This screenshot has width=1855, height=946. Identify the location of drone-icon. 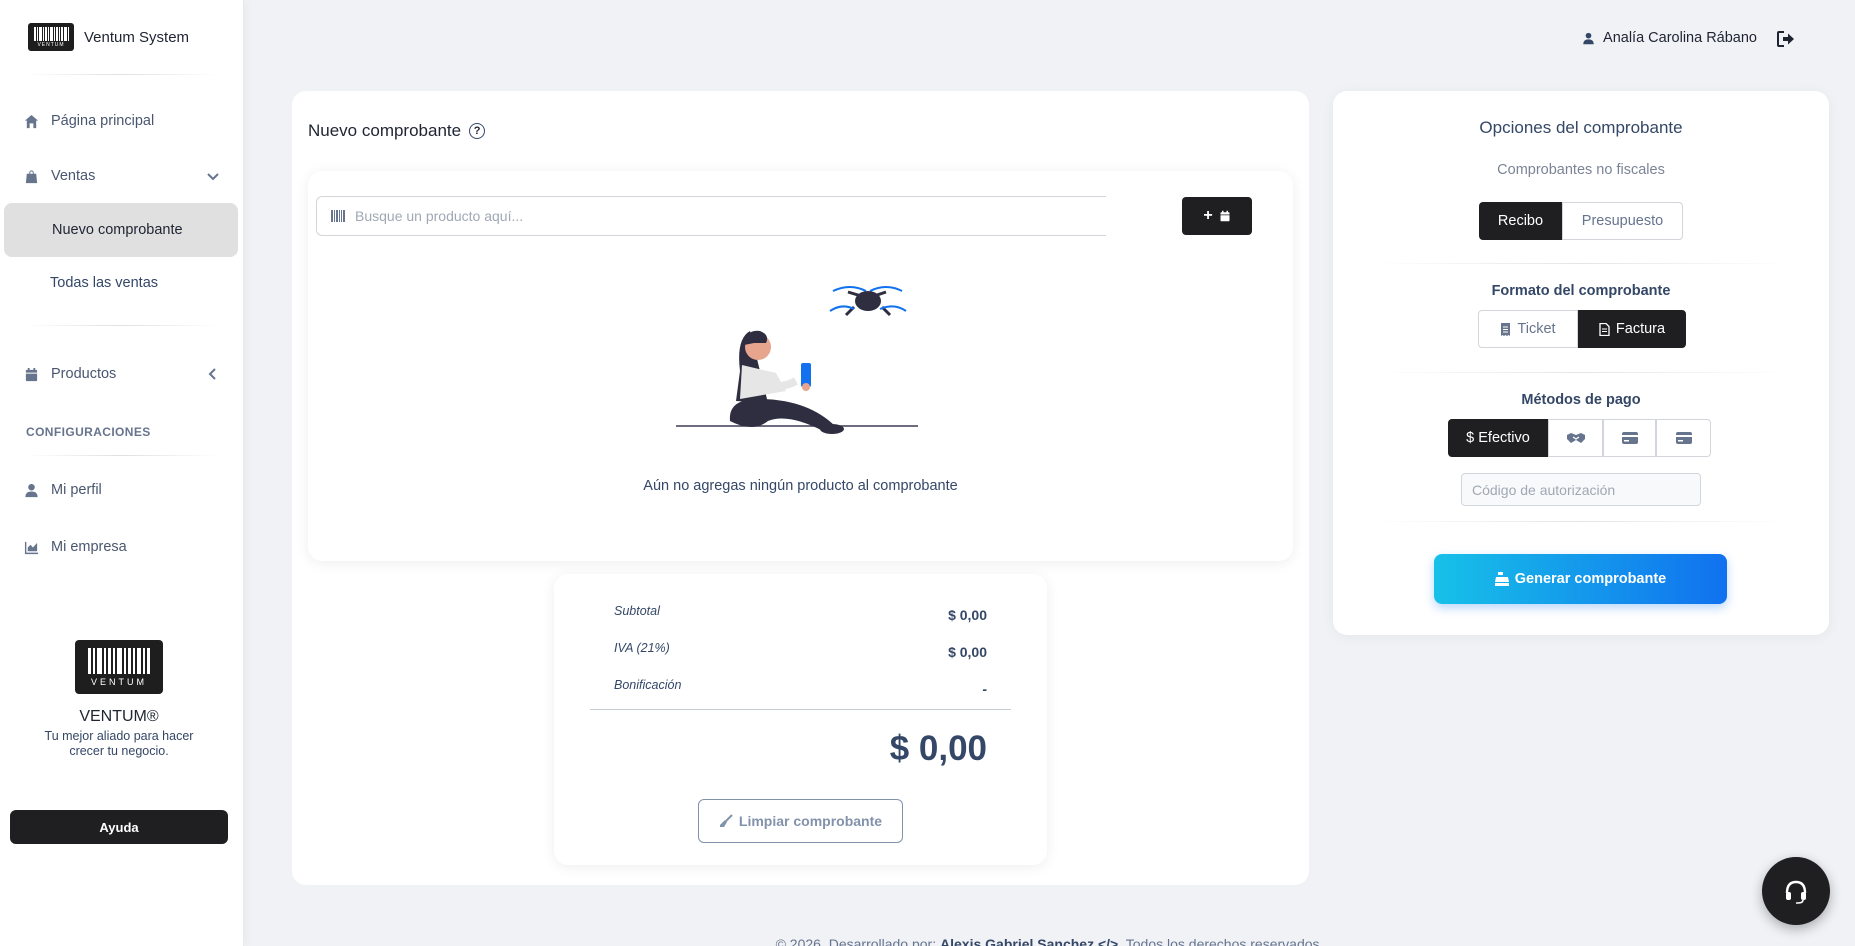
(868, 301).